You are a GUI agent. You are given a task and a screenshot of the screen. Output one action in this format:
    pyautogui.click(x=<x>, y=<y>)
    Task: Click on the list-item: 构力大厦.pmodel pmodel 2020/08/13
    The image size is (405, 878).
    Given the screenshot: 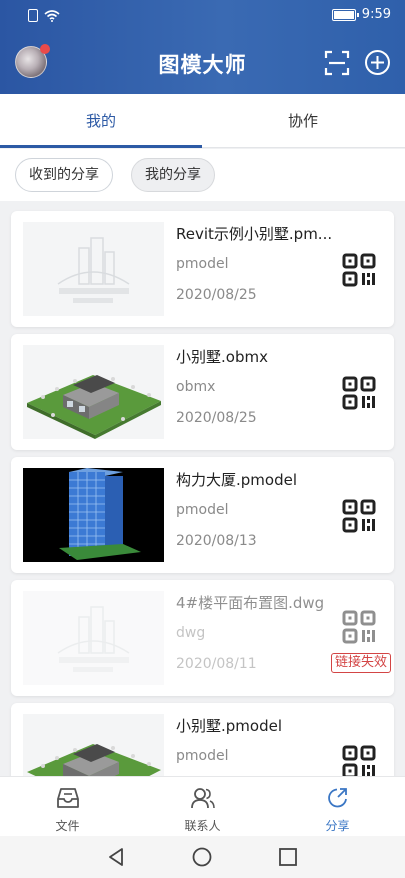 What is the action you would take?
    pyautogui.click(x=202, y=515)
    